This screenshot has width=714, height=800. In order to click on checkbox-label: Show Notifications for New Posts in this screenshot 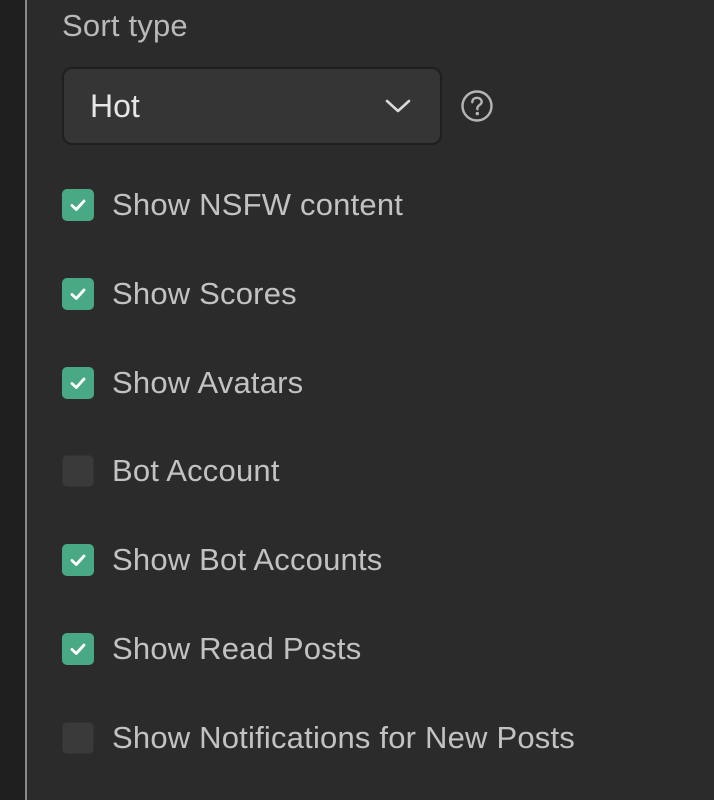, I will do `click(343, 737)`.